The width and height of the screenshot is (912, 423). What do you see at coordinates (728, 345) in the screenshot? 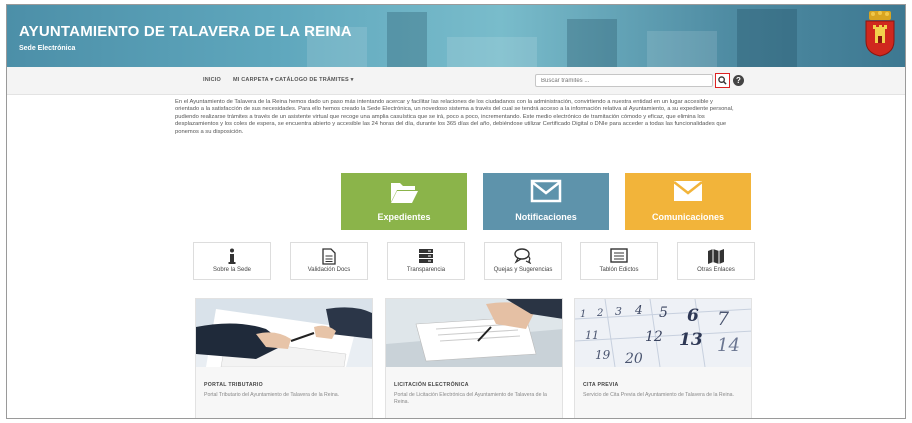
I see `calendar-number: 14` at bounding box center [728, 345].